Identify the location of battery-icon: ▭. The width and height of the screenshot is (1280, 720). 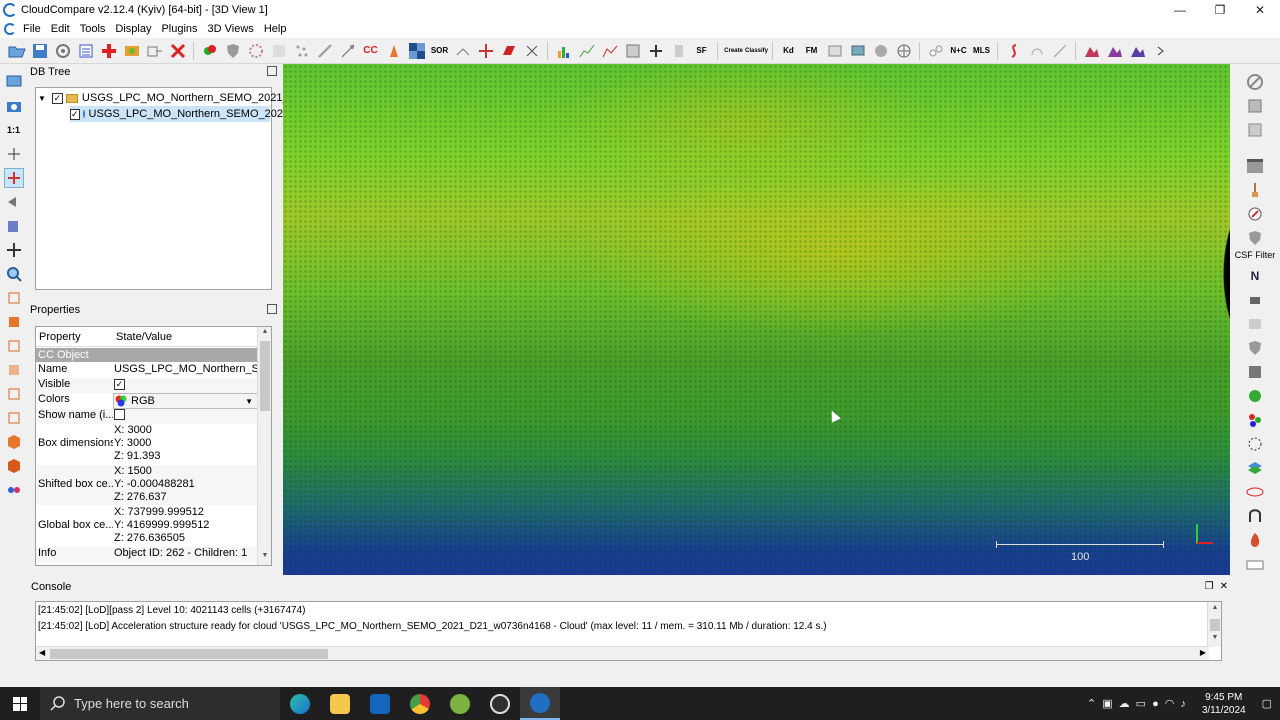
(1141, 703).